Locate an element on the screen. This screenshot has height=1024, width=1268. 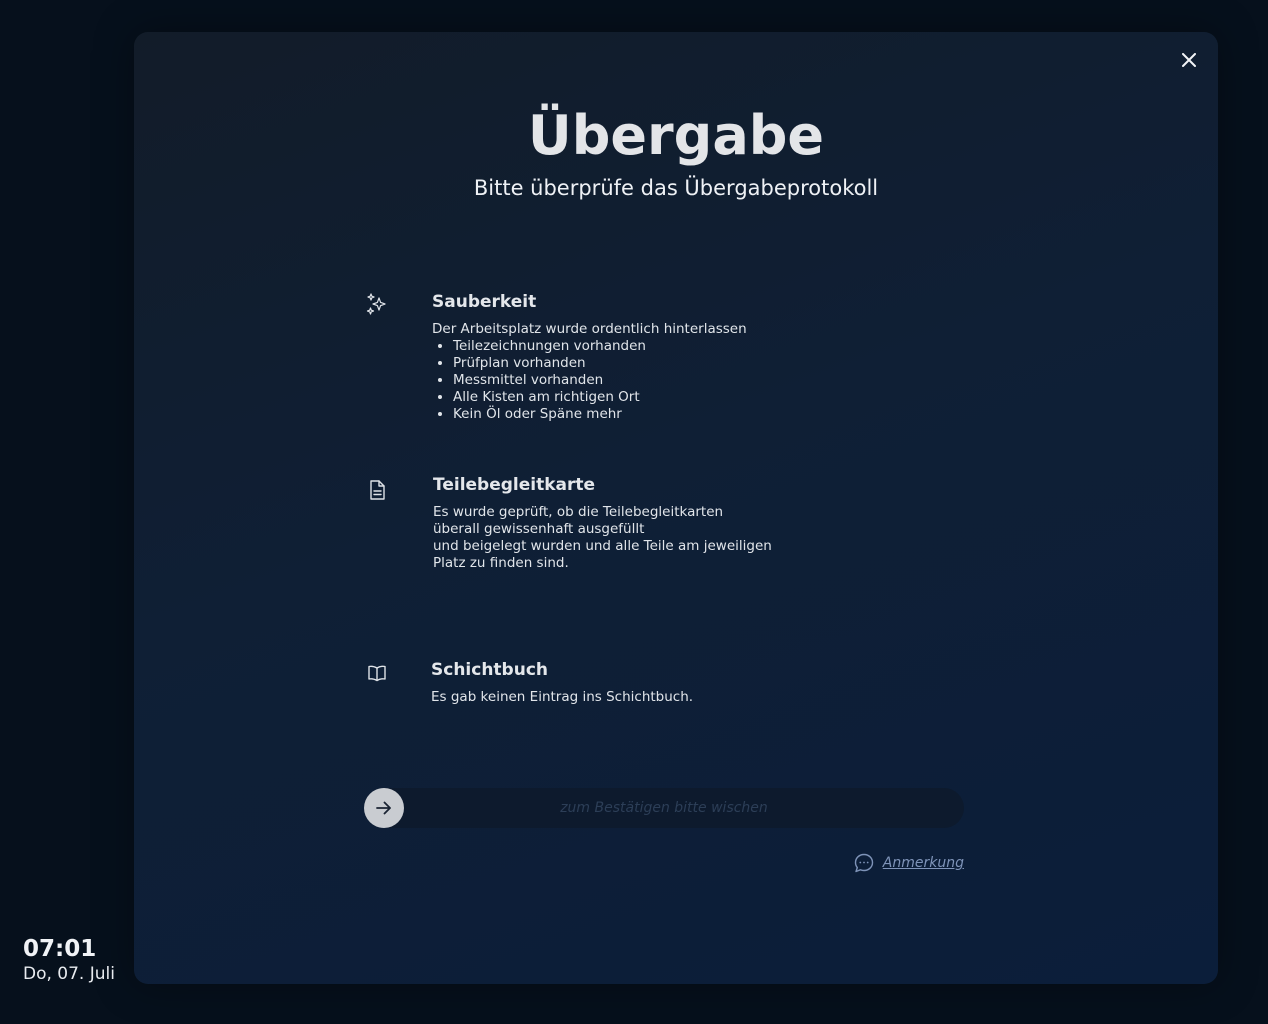
section-line: überall gewissenhaft ausgefüllt is located at coordinates (539, 529).